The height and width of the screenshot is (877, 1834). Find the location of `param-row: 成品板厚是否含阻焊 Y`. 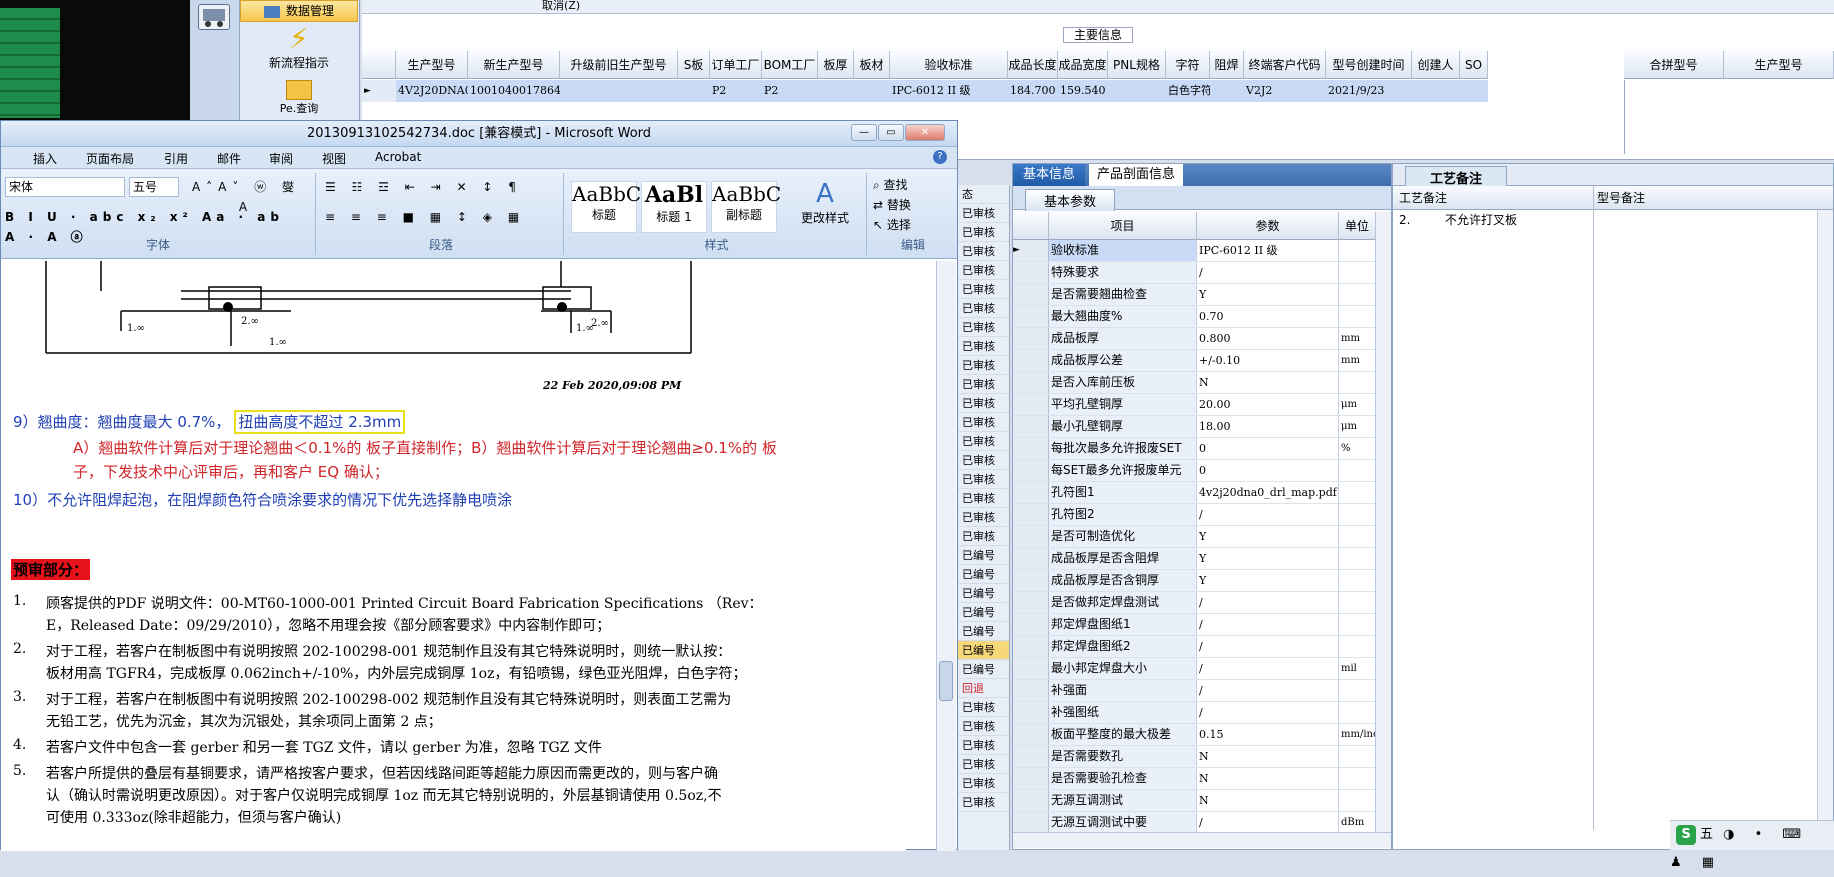

param-row: 成品板厚是否含阻焊 Y is located at coordinates (1194, 559).